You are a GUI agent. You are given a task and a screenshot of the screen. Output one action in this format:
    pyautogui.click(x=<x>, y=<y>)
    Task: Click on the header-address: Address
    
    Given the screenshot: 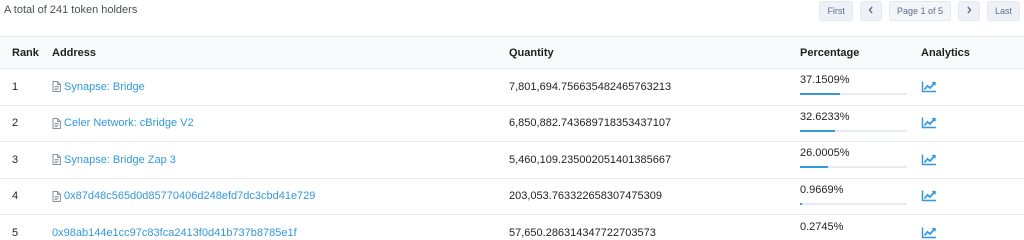 What is the action you would take?
    pyautogui.click(x=74, y=52)
    